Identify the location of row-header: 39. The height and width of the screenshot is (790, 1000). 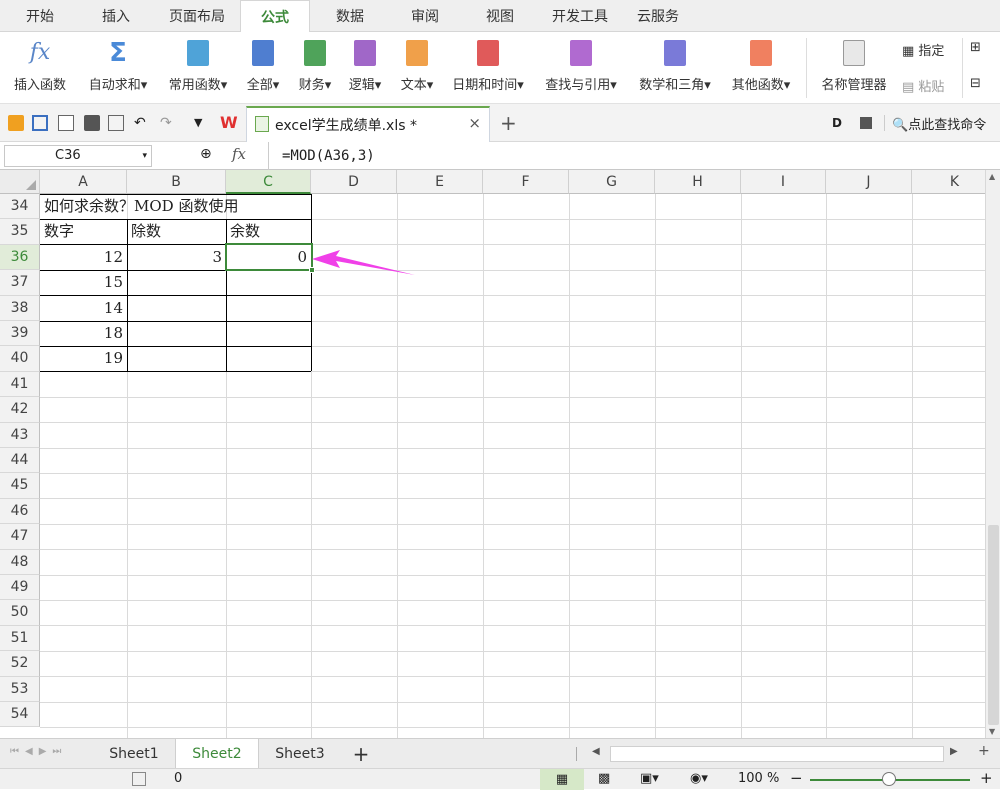
(20, 334).